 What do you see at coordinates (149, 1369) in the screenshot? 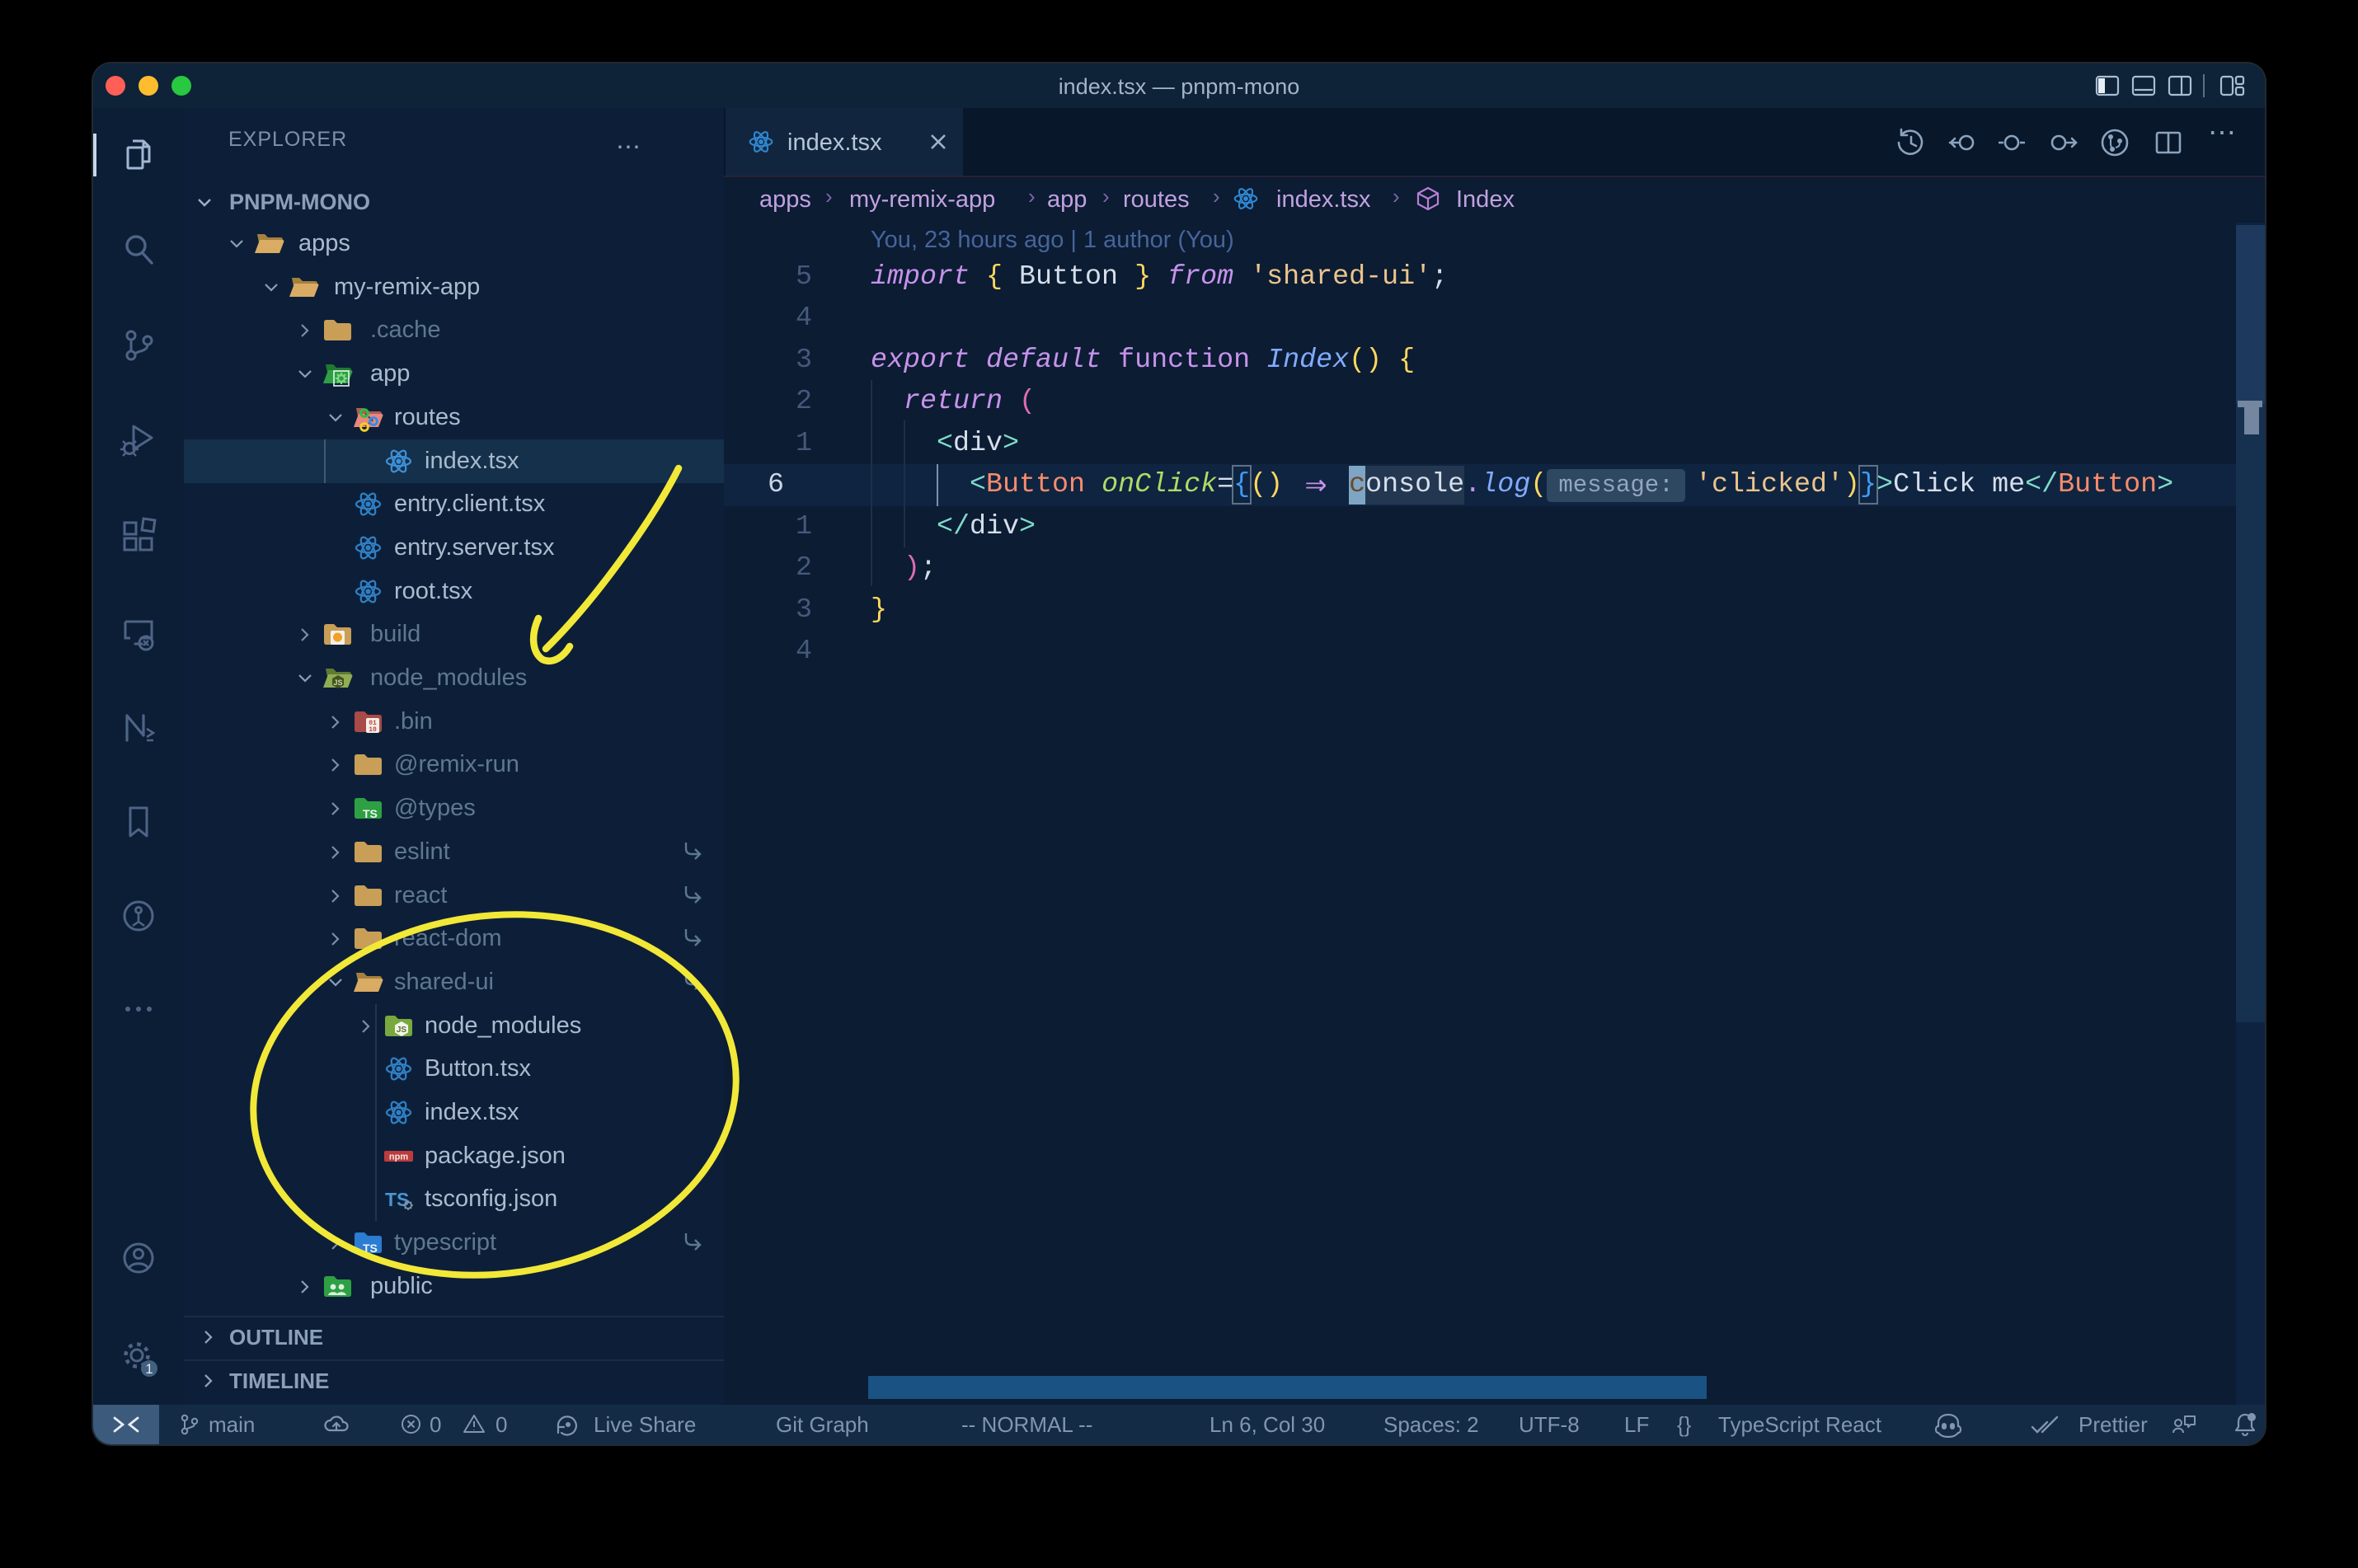
I see `svg-text: 1` at bounding box center [149, 1369].